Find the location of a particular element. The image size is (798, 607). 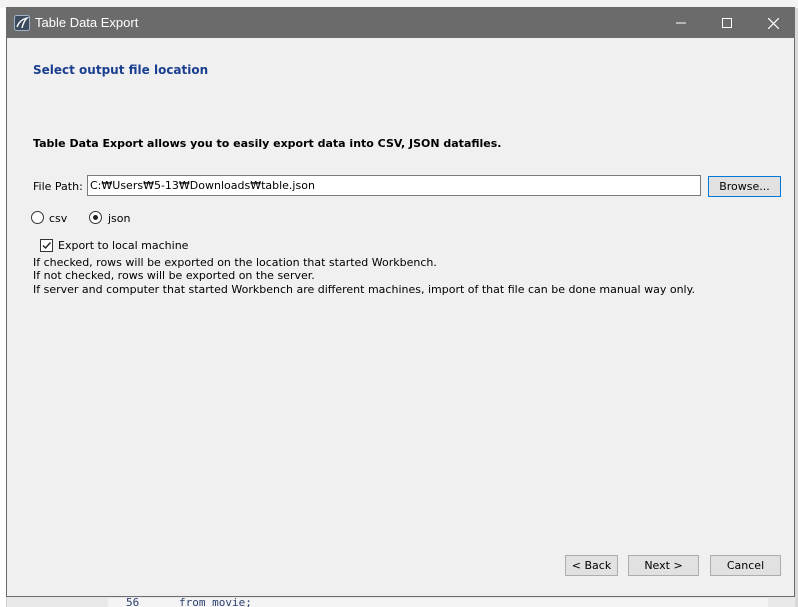

editor-line-number: 56 is located at coordinates (133, 602).